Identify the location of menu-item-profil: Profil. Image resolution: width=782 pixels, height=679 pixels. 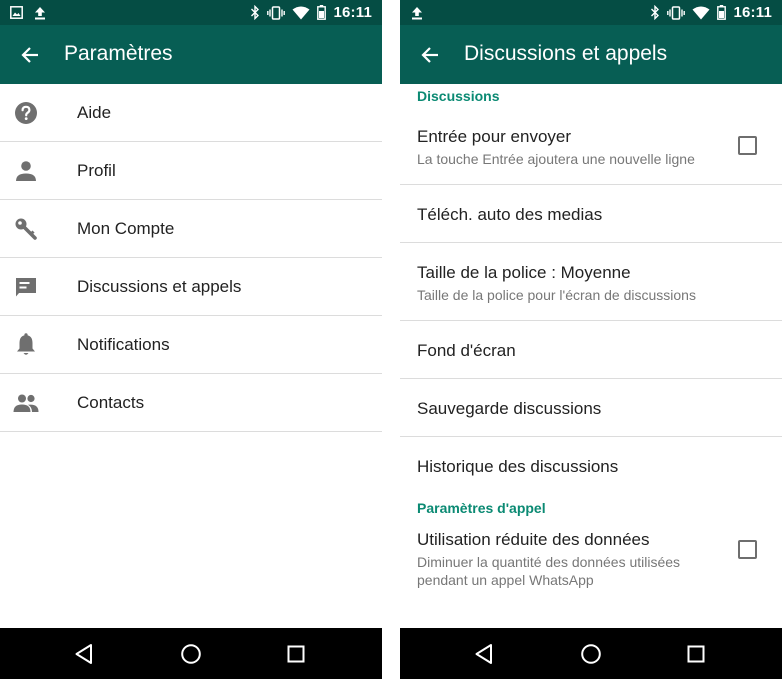
(191, 171).